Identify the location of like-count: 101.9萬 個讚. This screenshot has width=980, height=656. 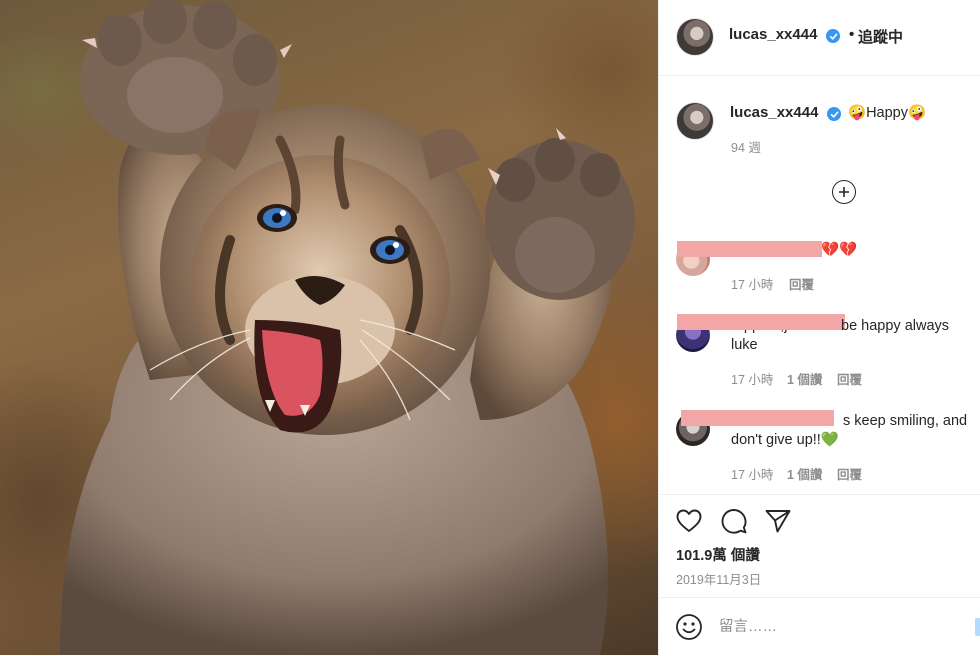
(718, 554).